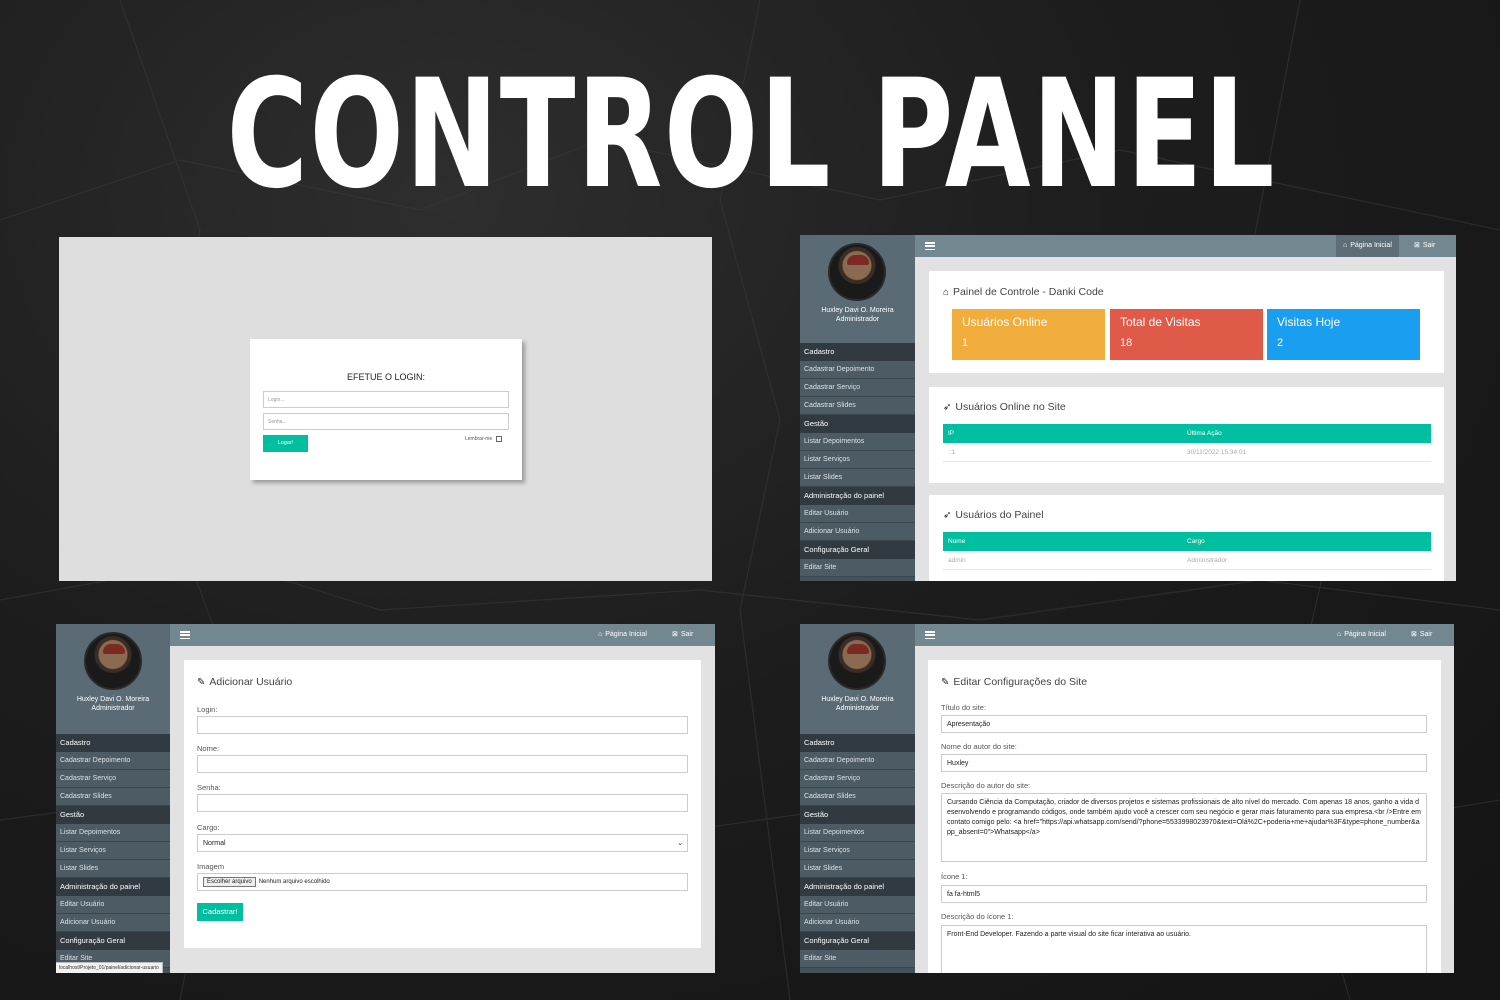 The height and width of the screenshot is (1000, 1500). What do you see at coordinates (945, 682) in the screenshot?
I see `pencil-icon: ✎` at bounding box center [945, 682].